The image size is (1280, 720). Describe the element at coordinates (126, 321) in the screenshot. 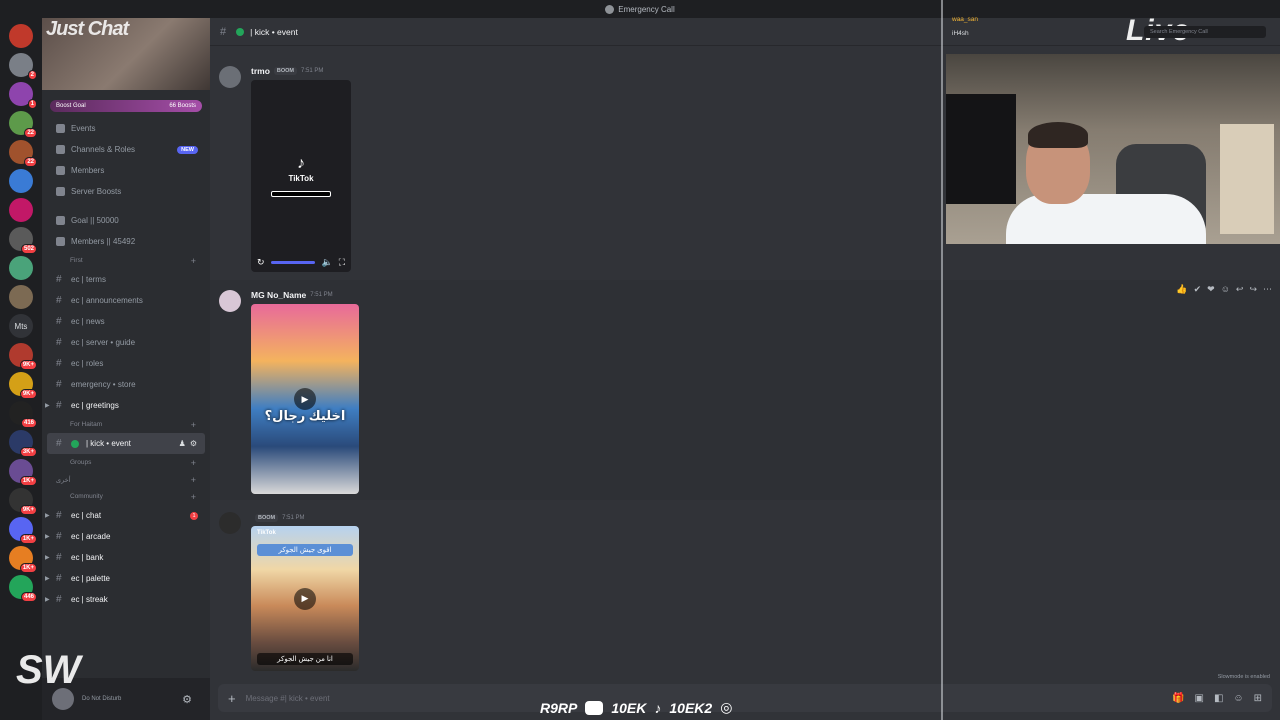

I see `channel-item: # ec | news` at that location.